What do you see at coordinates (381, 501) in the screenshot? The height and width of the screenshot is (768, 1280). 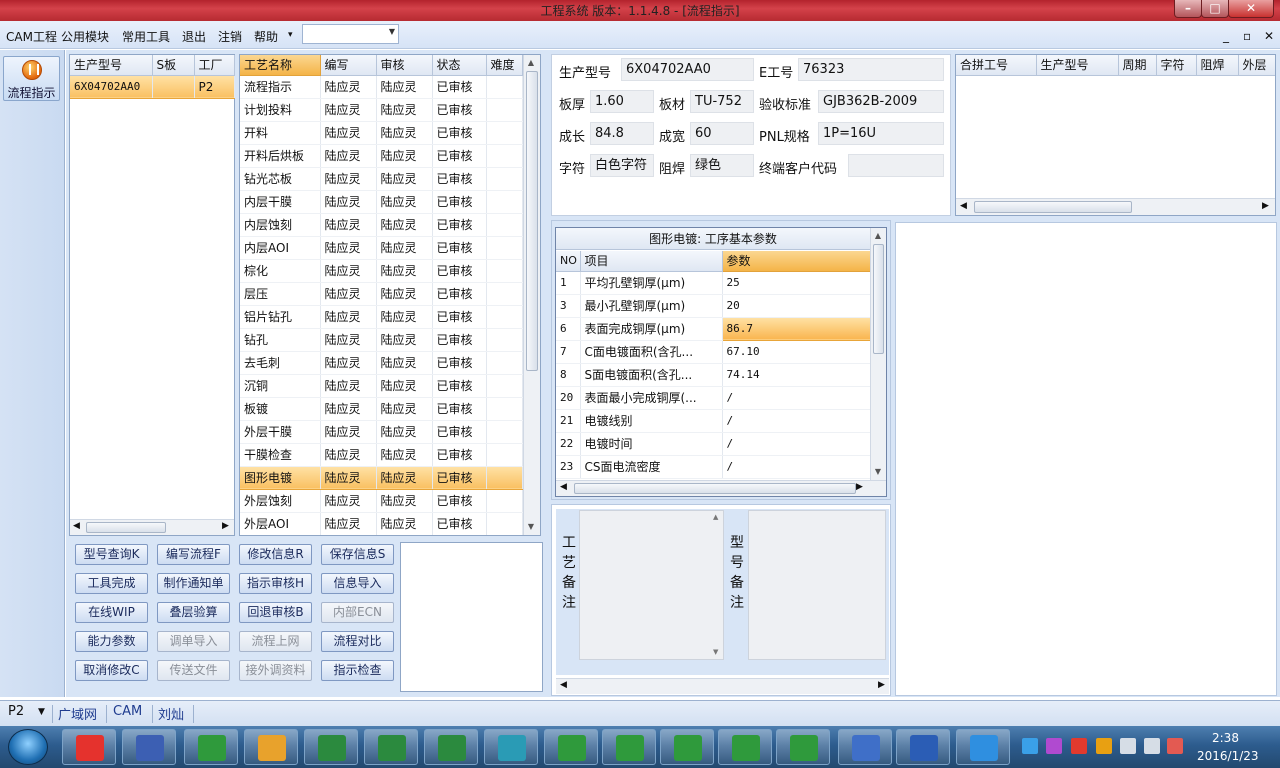 I see `process-row: 外层蚀刻 陆应灵 陆应灵 已审核` at bounding box center [381, 501].